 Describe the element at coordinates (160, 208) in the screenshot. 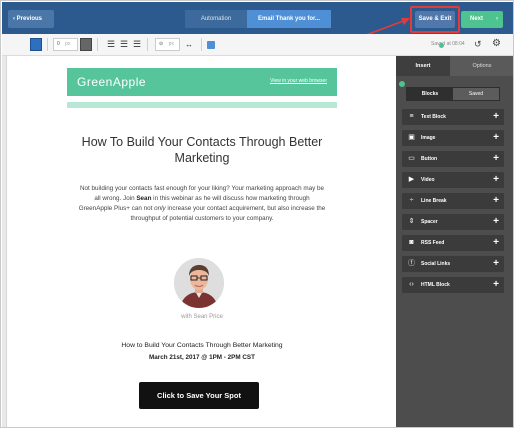

I see `body-italic-only: only` at that location.